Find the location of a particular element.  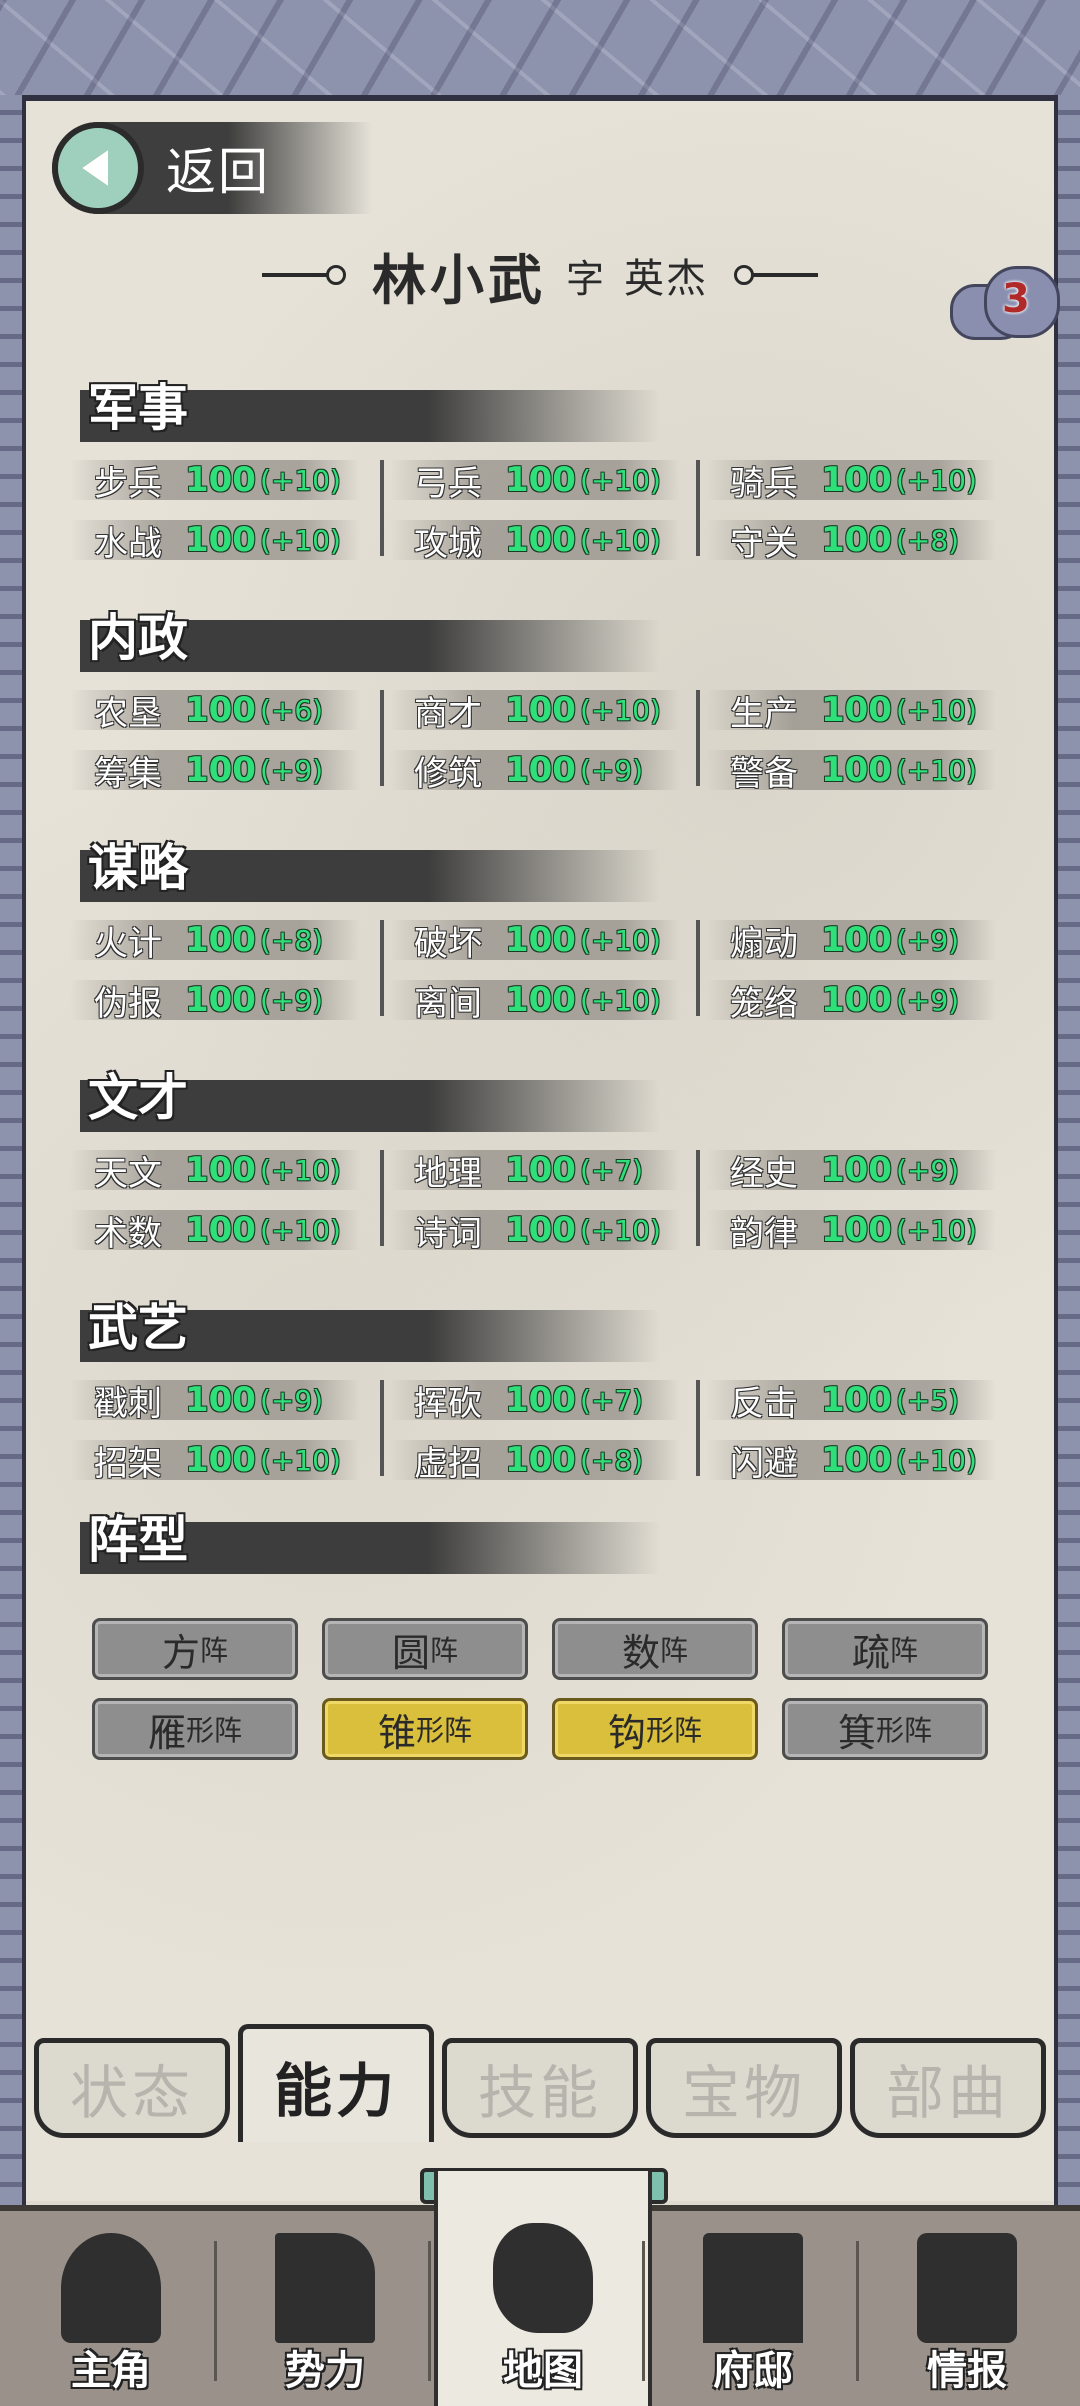

name-ornament-left is located at coordinates (303, 275).